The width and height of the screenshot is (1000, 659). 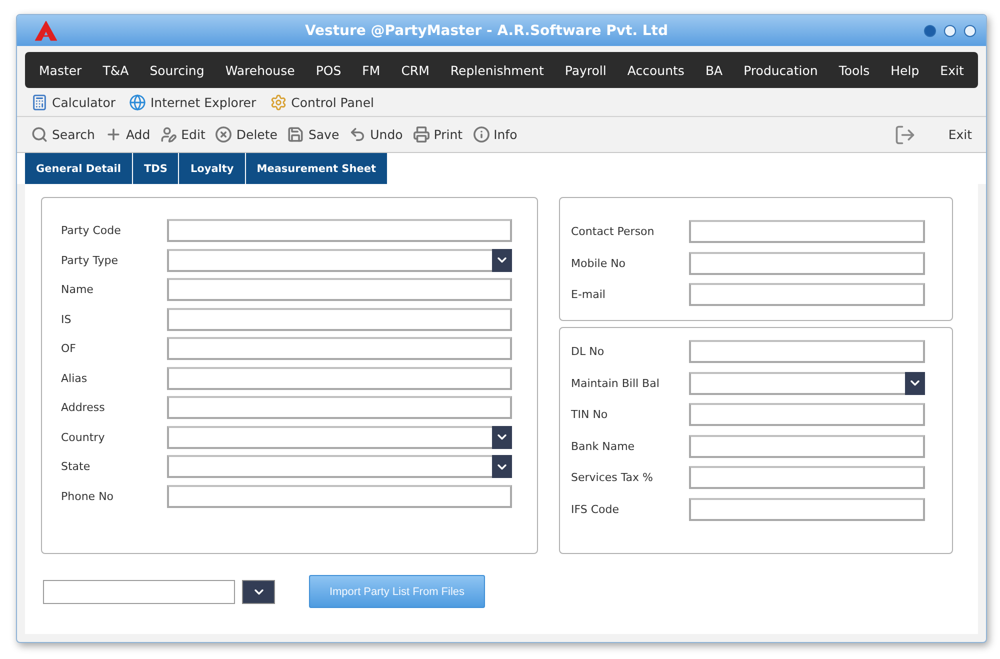 What do you see at coordinates (595, 509) in the screenshot?
I see `field-label: IFS Code` at bounding box center [595, 509].